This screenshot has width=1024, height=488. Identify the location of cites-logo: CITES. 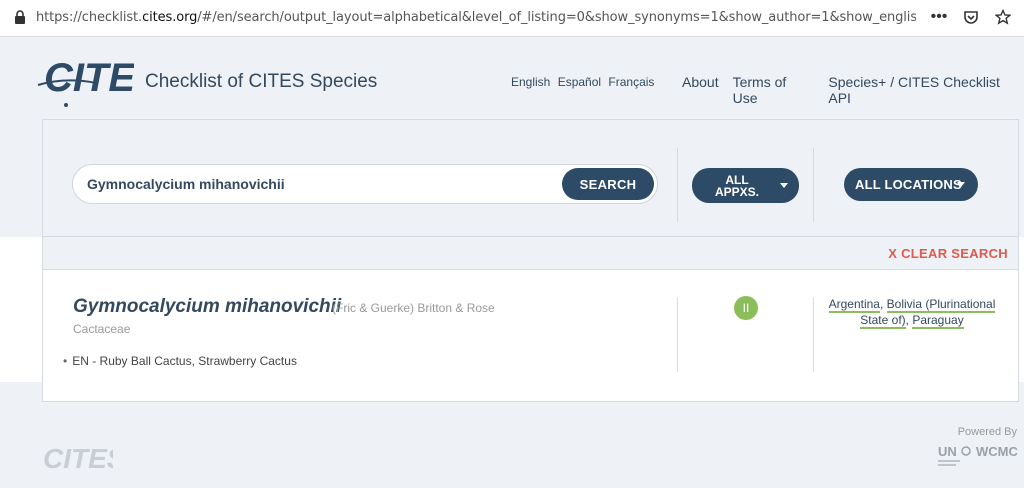
(85, 78).